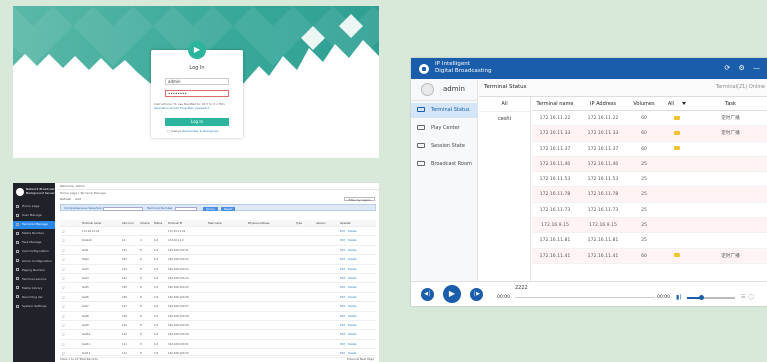 The image size is (767, 362). What do you see at coordinates (34, 252) in the screenshot?
I see `admin-menu-item: Call Configuration` at bounding box center [34, 252].